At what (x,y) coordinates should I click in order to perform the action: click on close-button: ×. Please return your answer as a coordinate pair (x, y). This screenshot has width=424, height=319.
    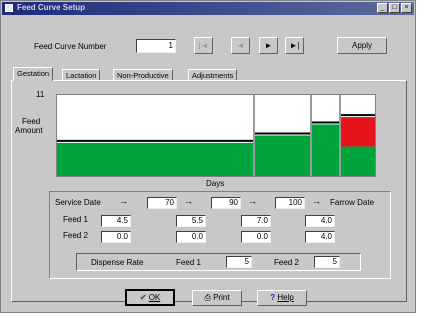
    Looking at the image, I should click on (406, 8).